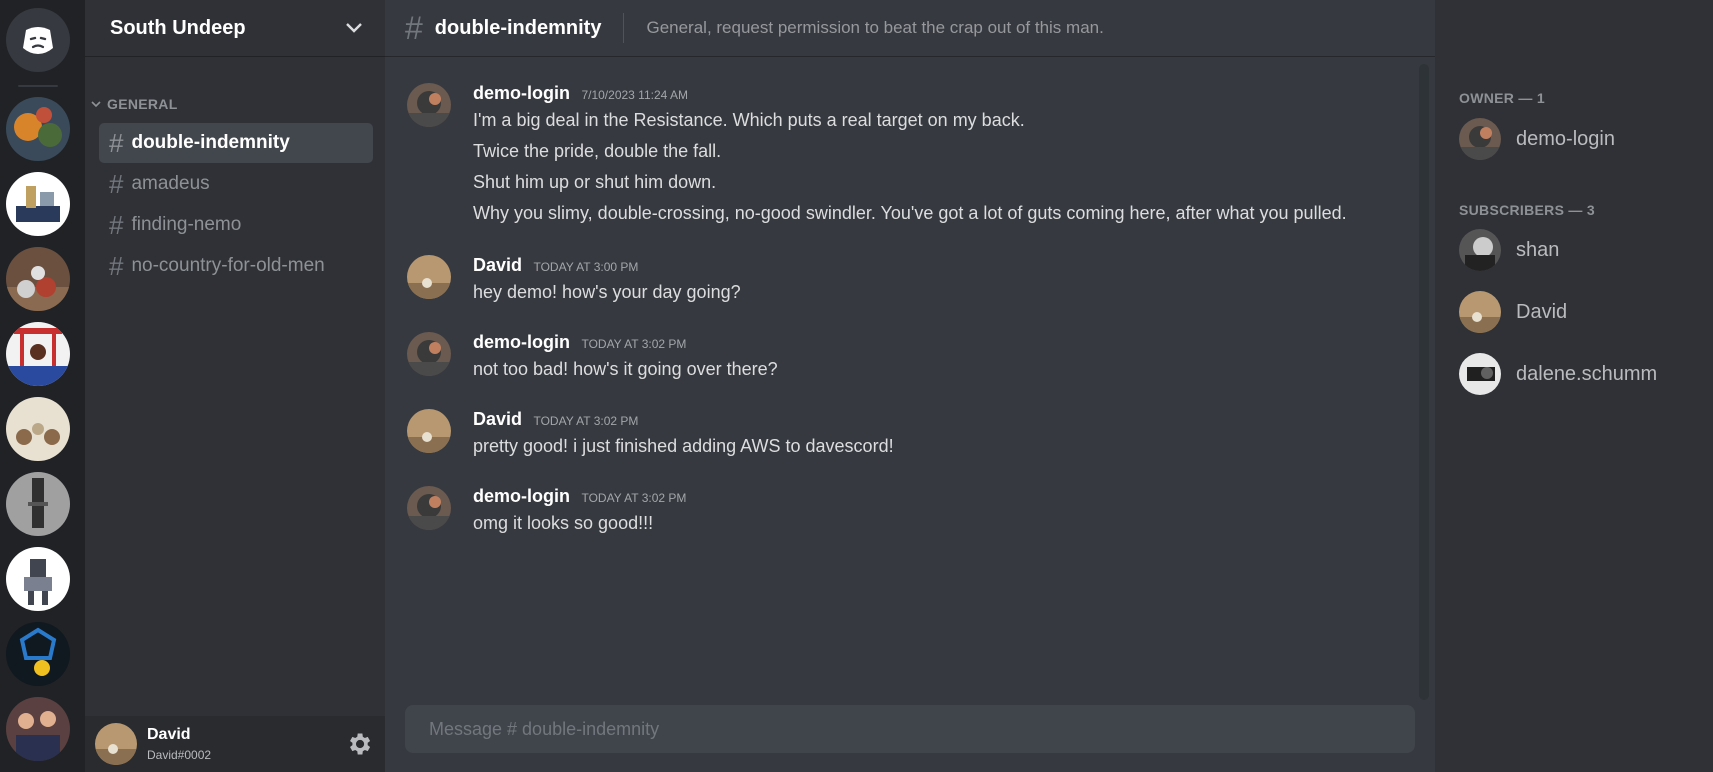 This screenshot has width=1713, height=772. I want to click on channel-label: amadeus, so click(170, 183).